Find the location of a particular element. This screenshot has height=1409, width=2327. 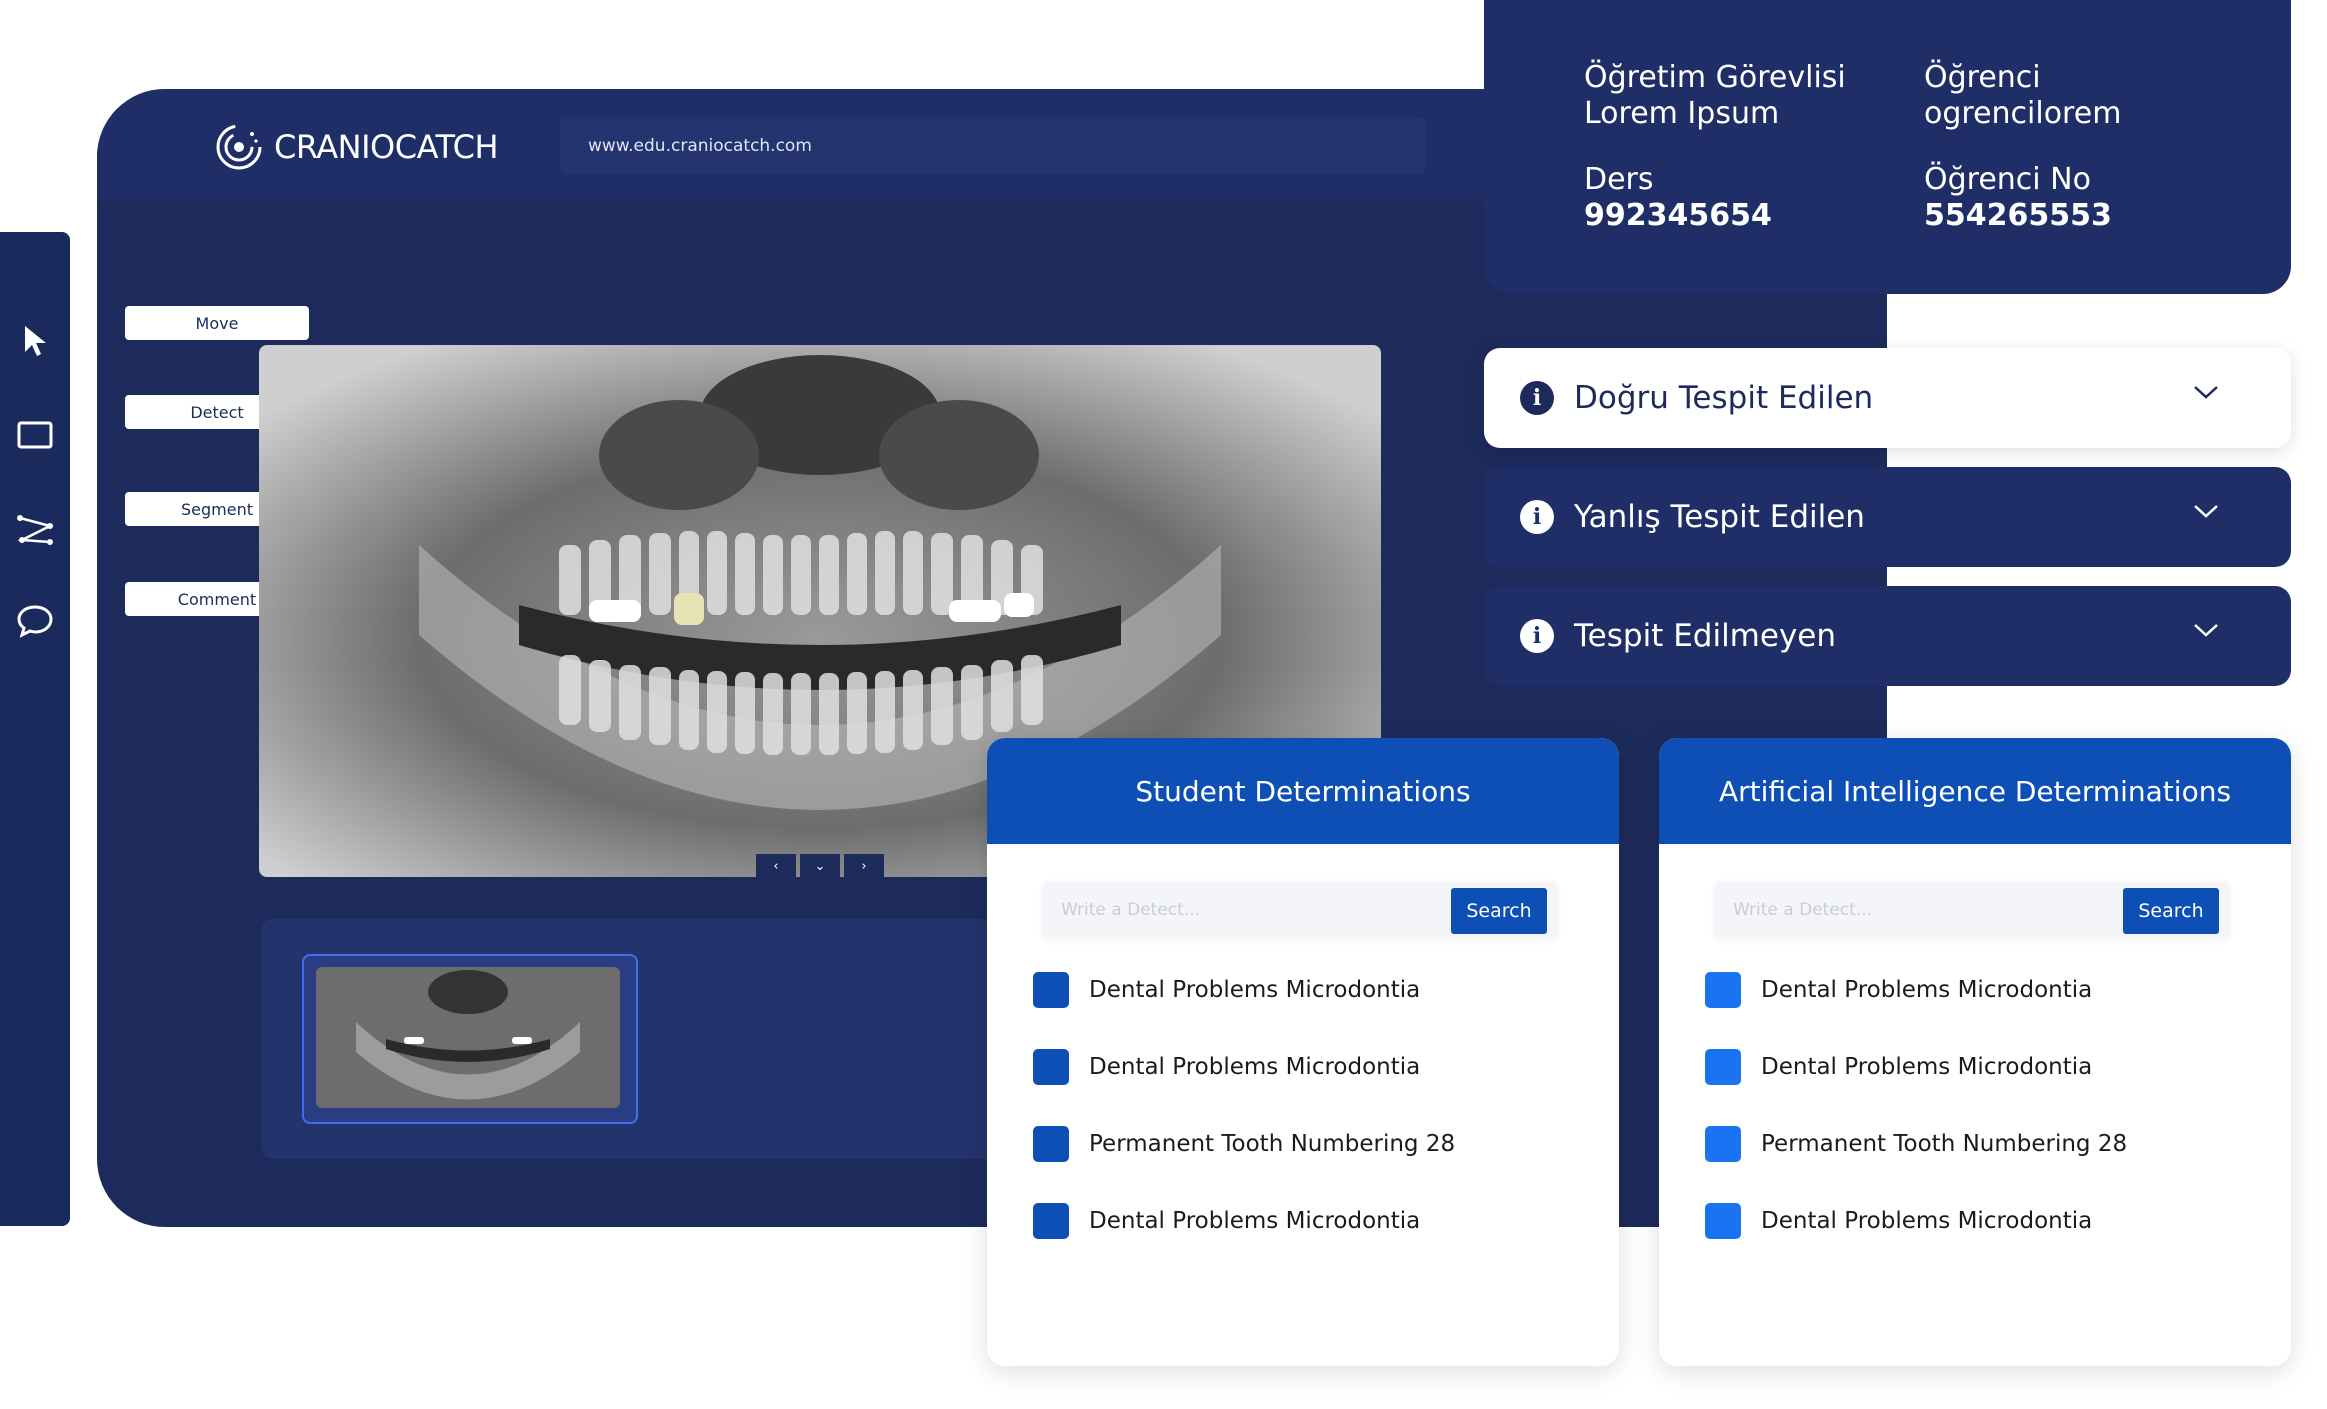

craniocatch-logo-icon is located at coordinates (239, 147).